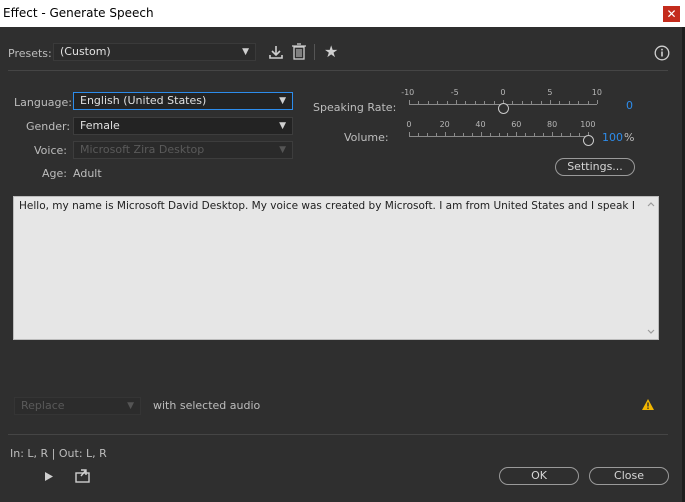  Describe the element at coordinates (78, 13) in the screenshot. I see `window-title: Effect - Generate Speech` at that location.